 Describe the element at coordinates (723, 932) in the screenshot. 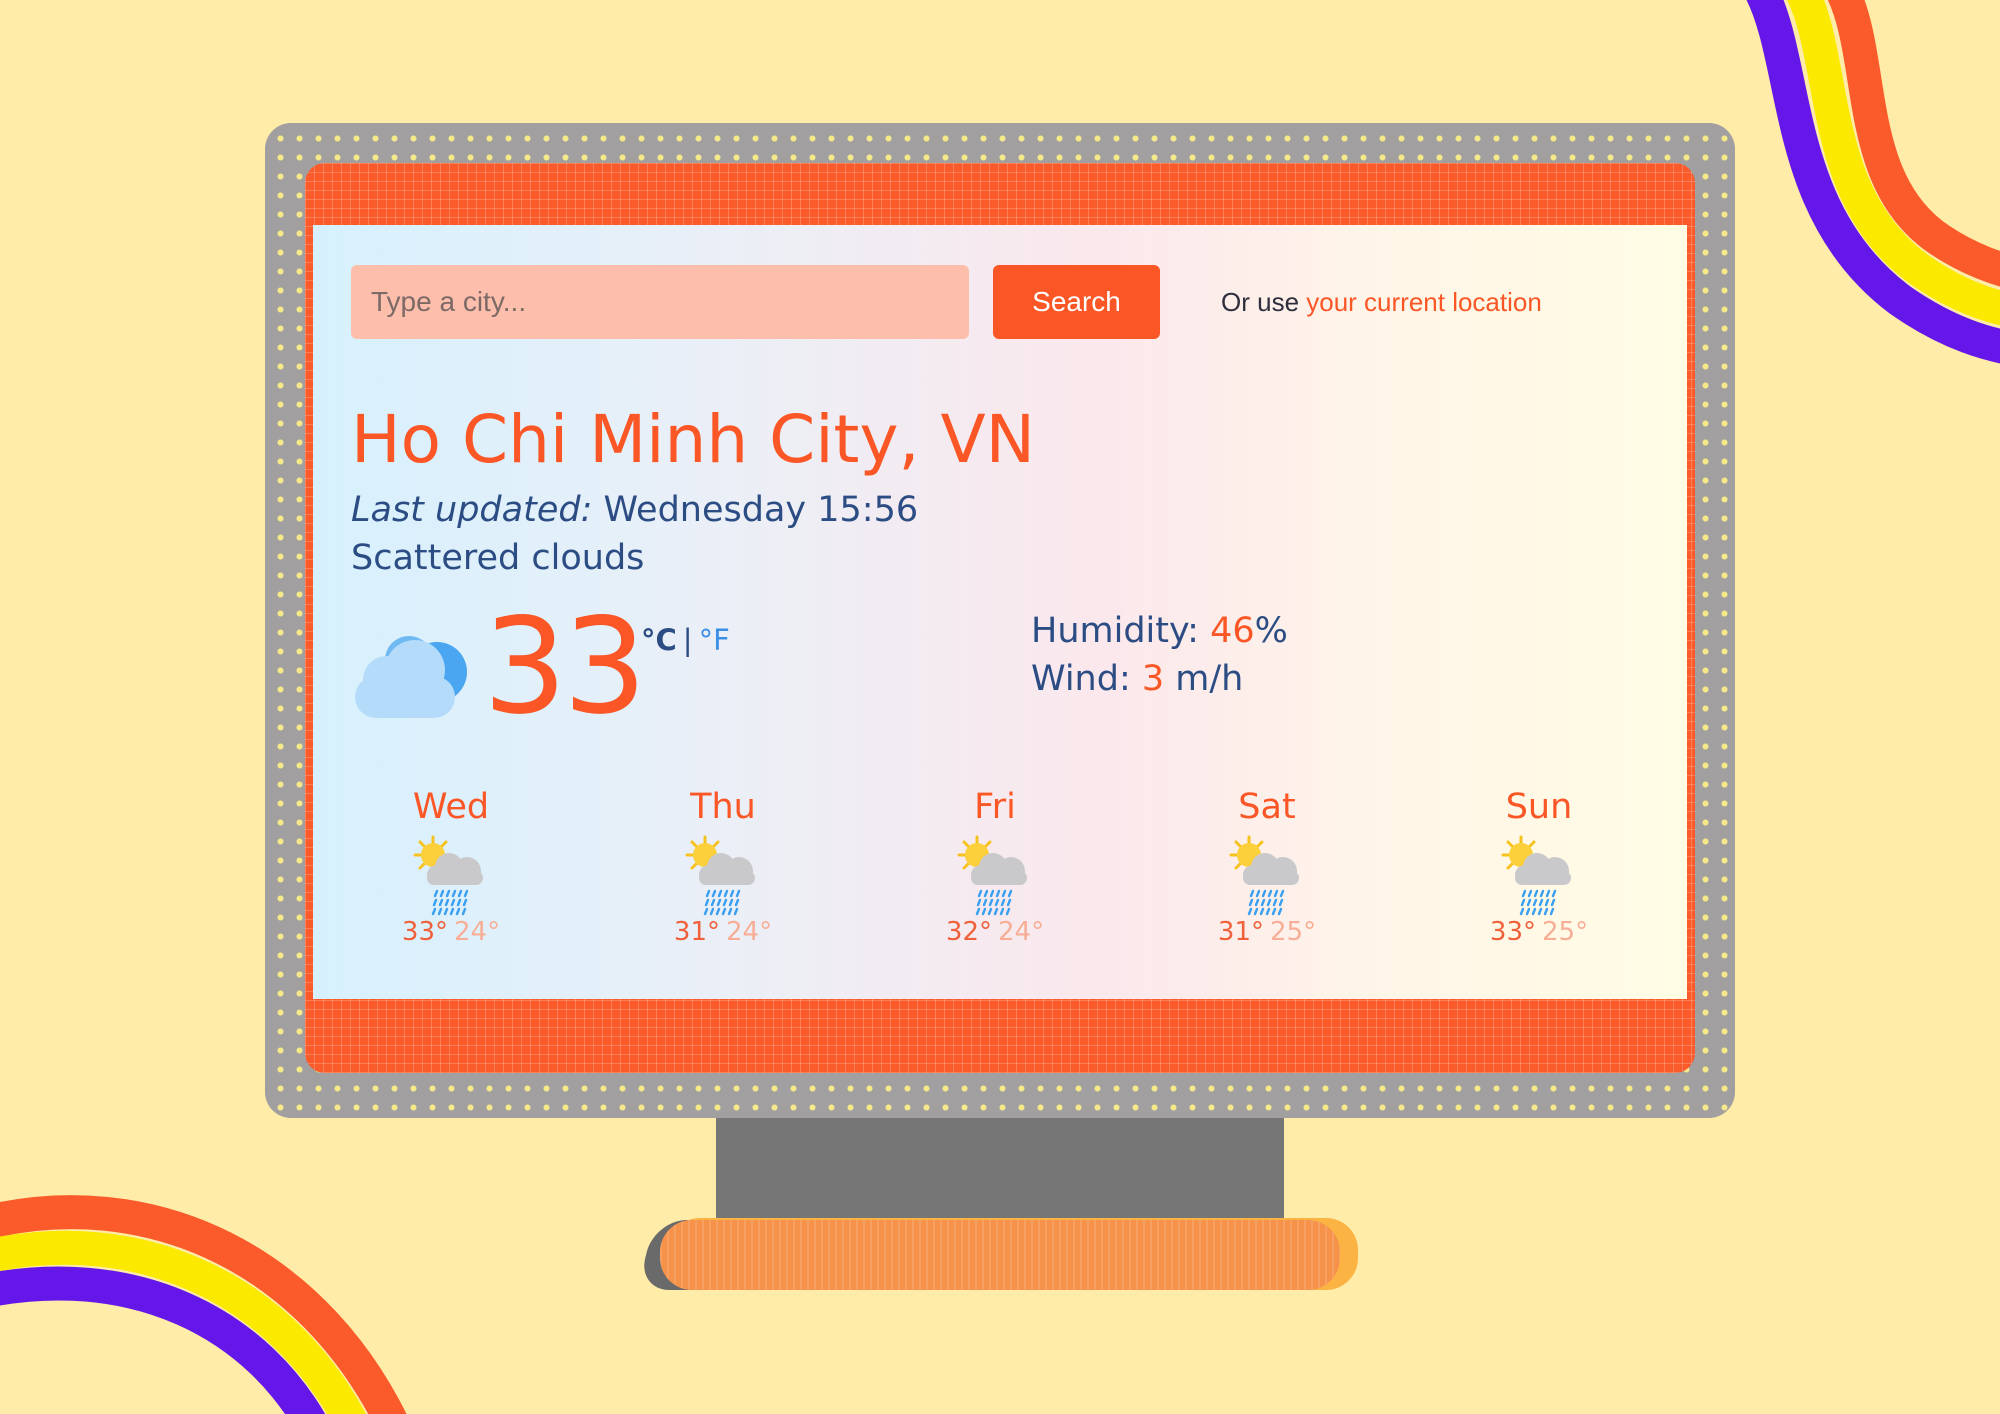

I see `forecast-temps: 31° 24°` at that location.